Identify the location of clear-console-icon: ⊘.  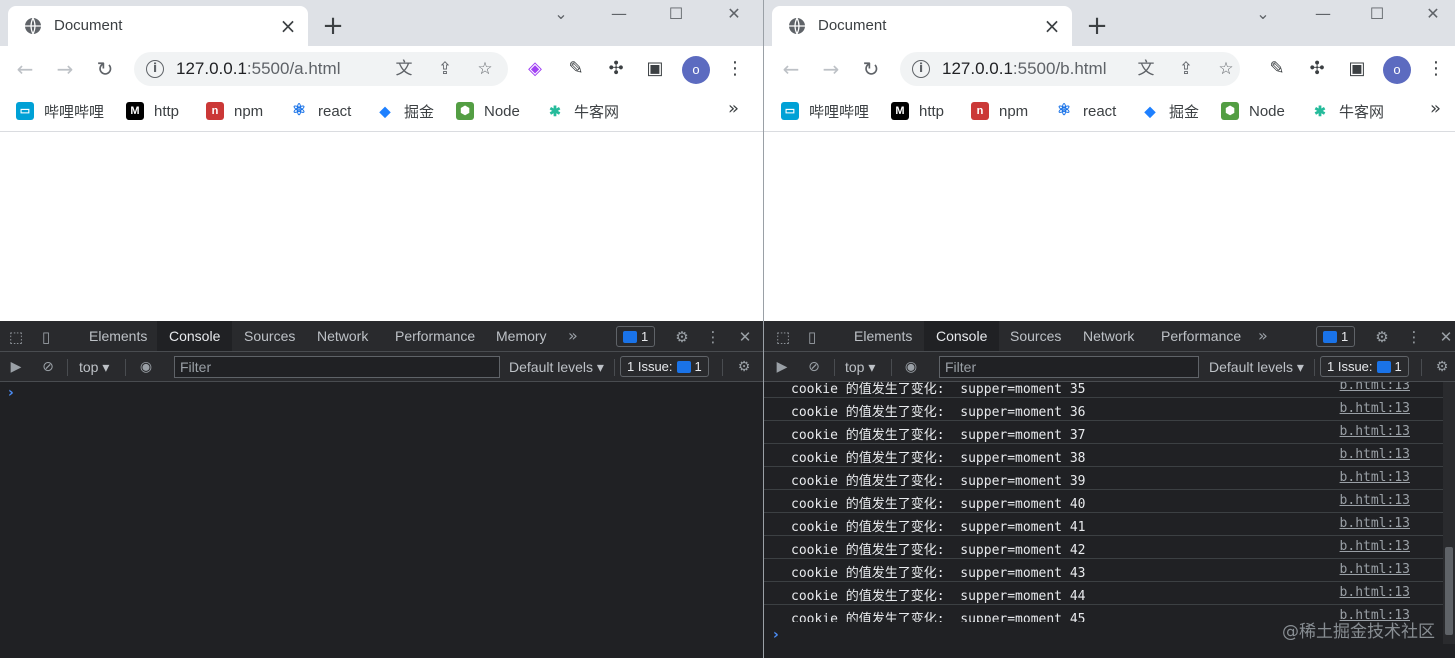
(814, 367).